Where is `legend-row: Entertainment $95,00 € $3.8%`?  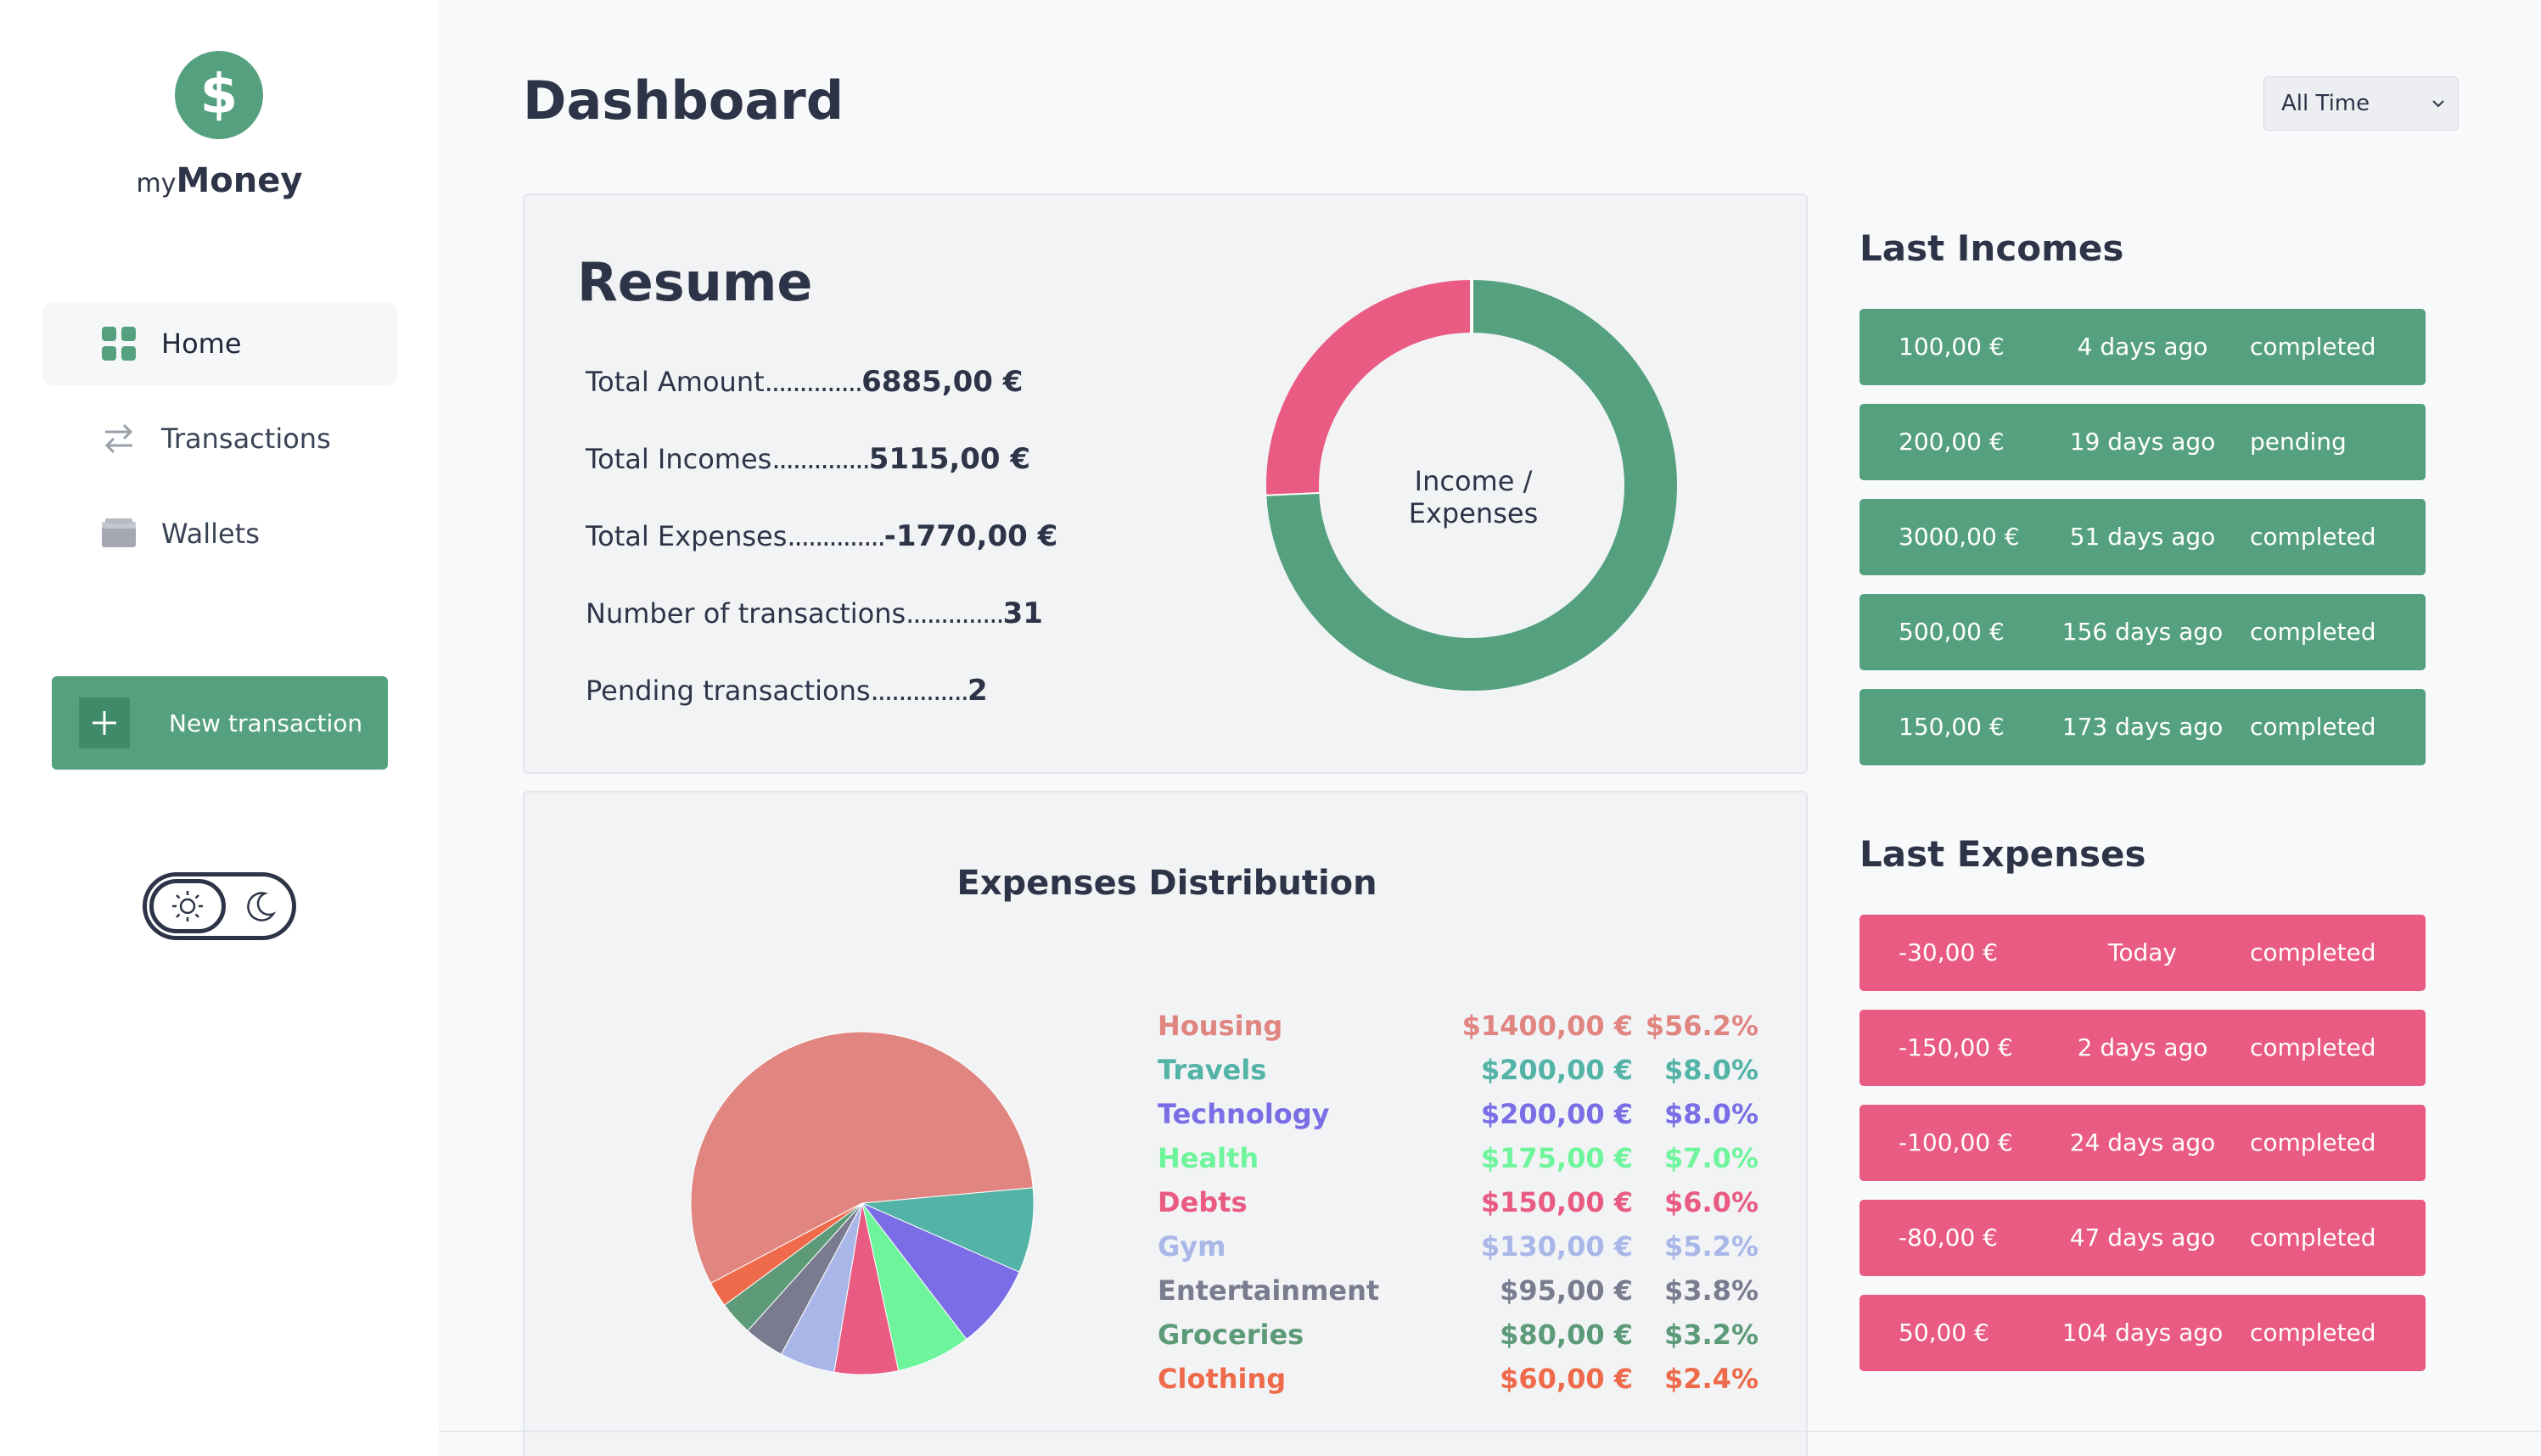
legend-row: Entertainment $95,00 € $3.8% is located at coordinates (1480, 1295).